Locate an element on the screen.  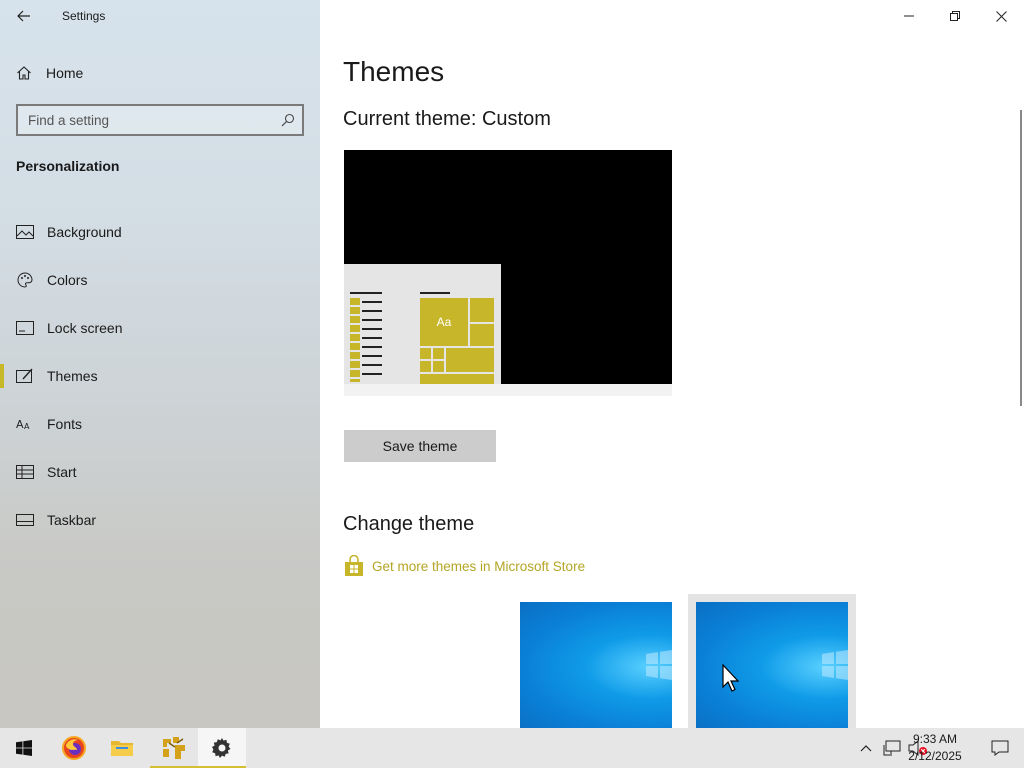
sidebar-item-label: Home is located at coordinates (65, 73).